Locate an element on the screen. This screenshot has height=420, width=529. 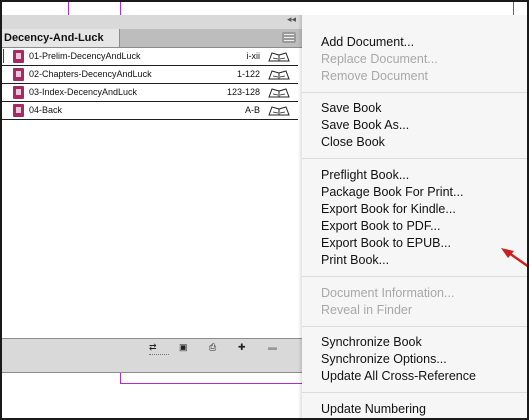
document-name: 01-Prelim-DecencyAndLuck is located at coordinates (85, 56).